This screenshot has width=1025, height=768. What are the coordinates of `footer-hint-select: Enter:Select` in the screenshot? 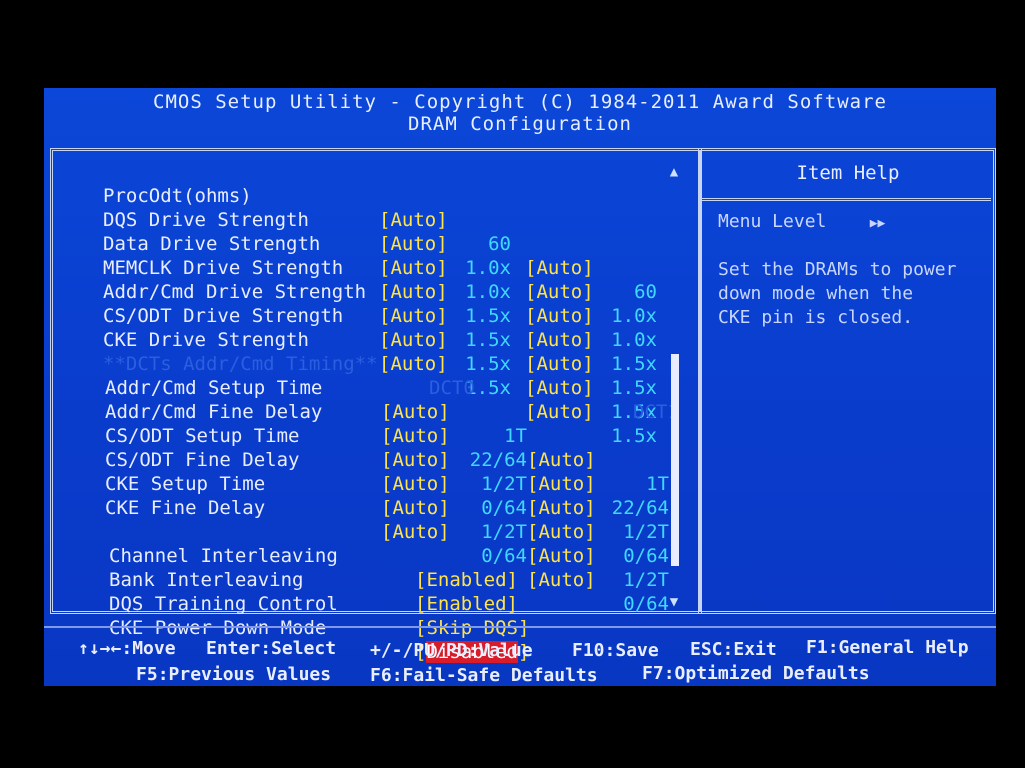 It's located at (271, 649).